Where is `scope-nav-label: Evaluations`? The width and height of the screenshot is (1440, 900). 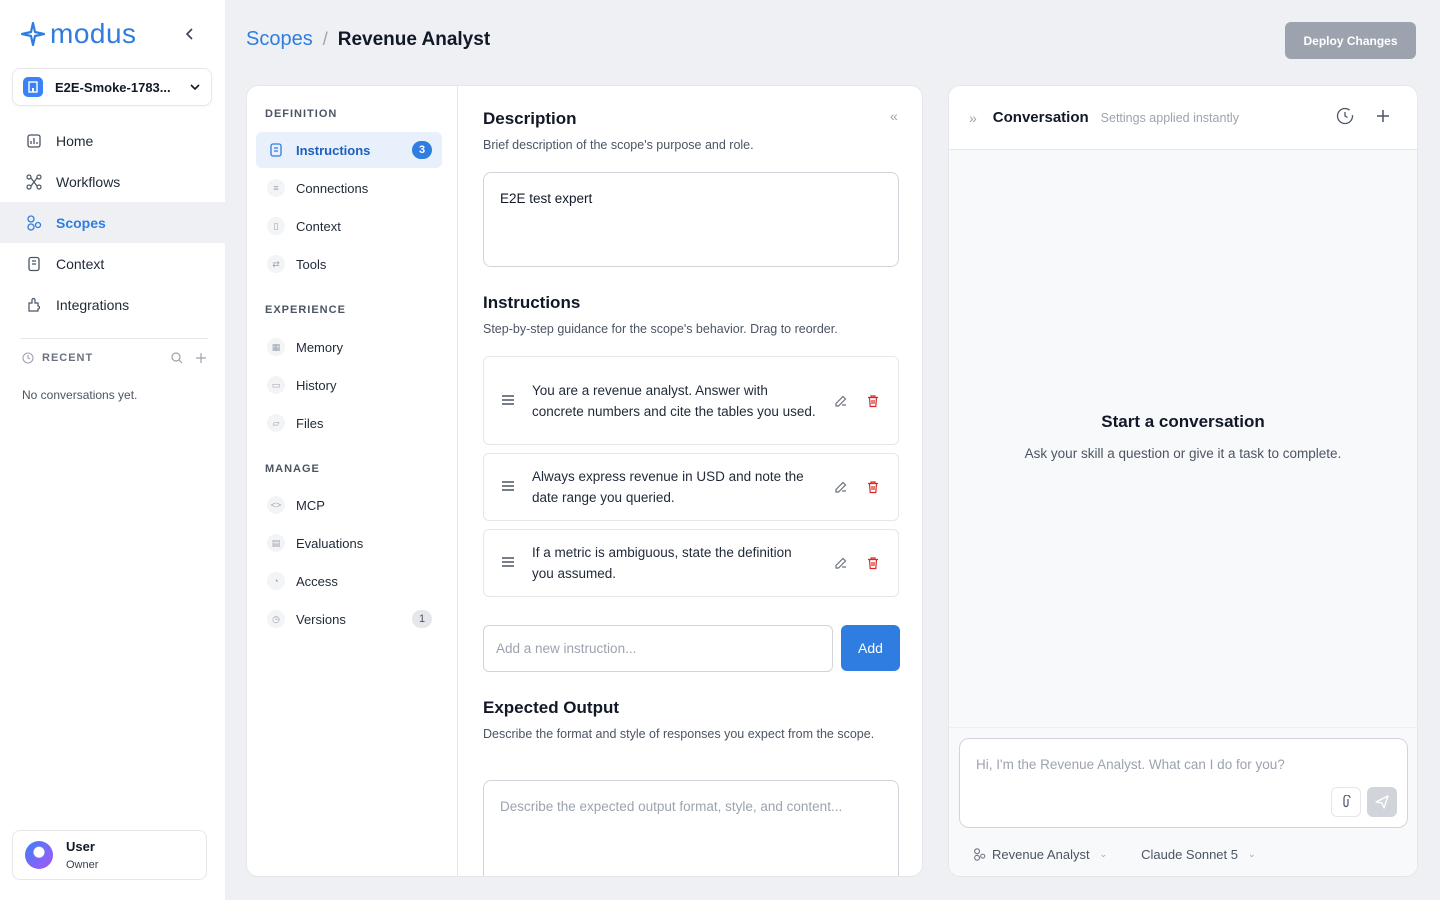
scope-nav-label: Evaluations is located at coordinates (330, 543).